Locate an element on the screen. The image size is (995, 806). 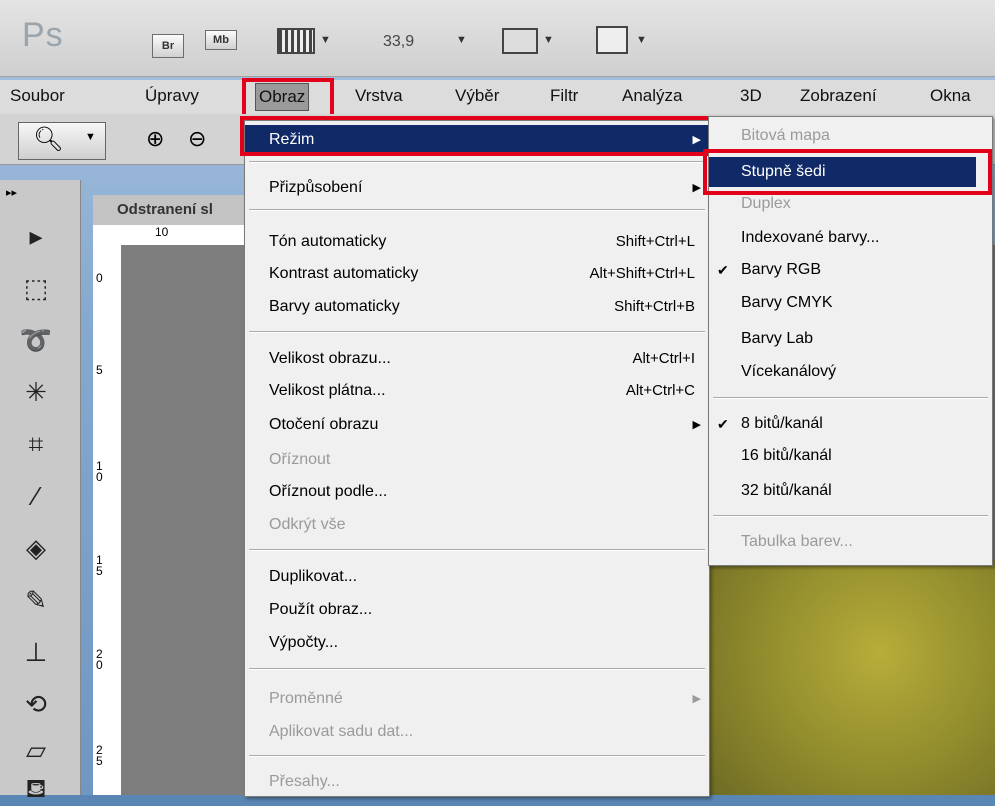
ruler-label: 2 5 is located at coordinates (99, 755).